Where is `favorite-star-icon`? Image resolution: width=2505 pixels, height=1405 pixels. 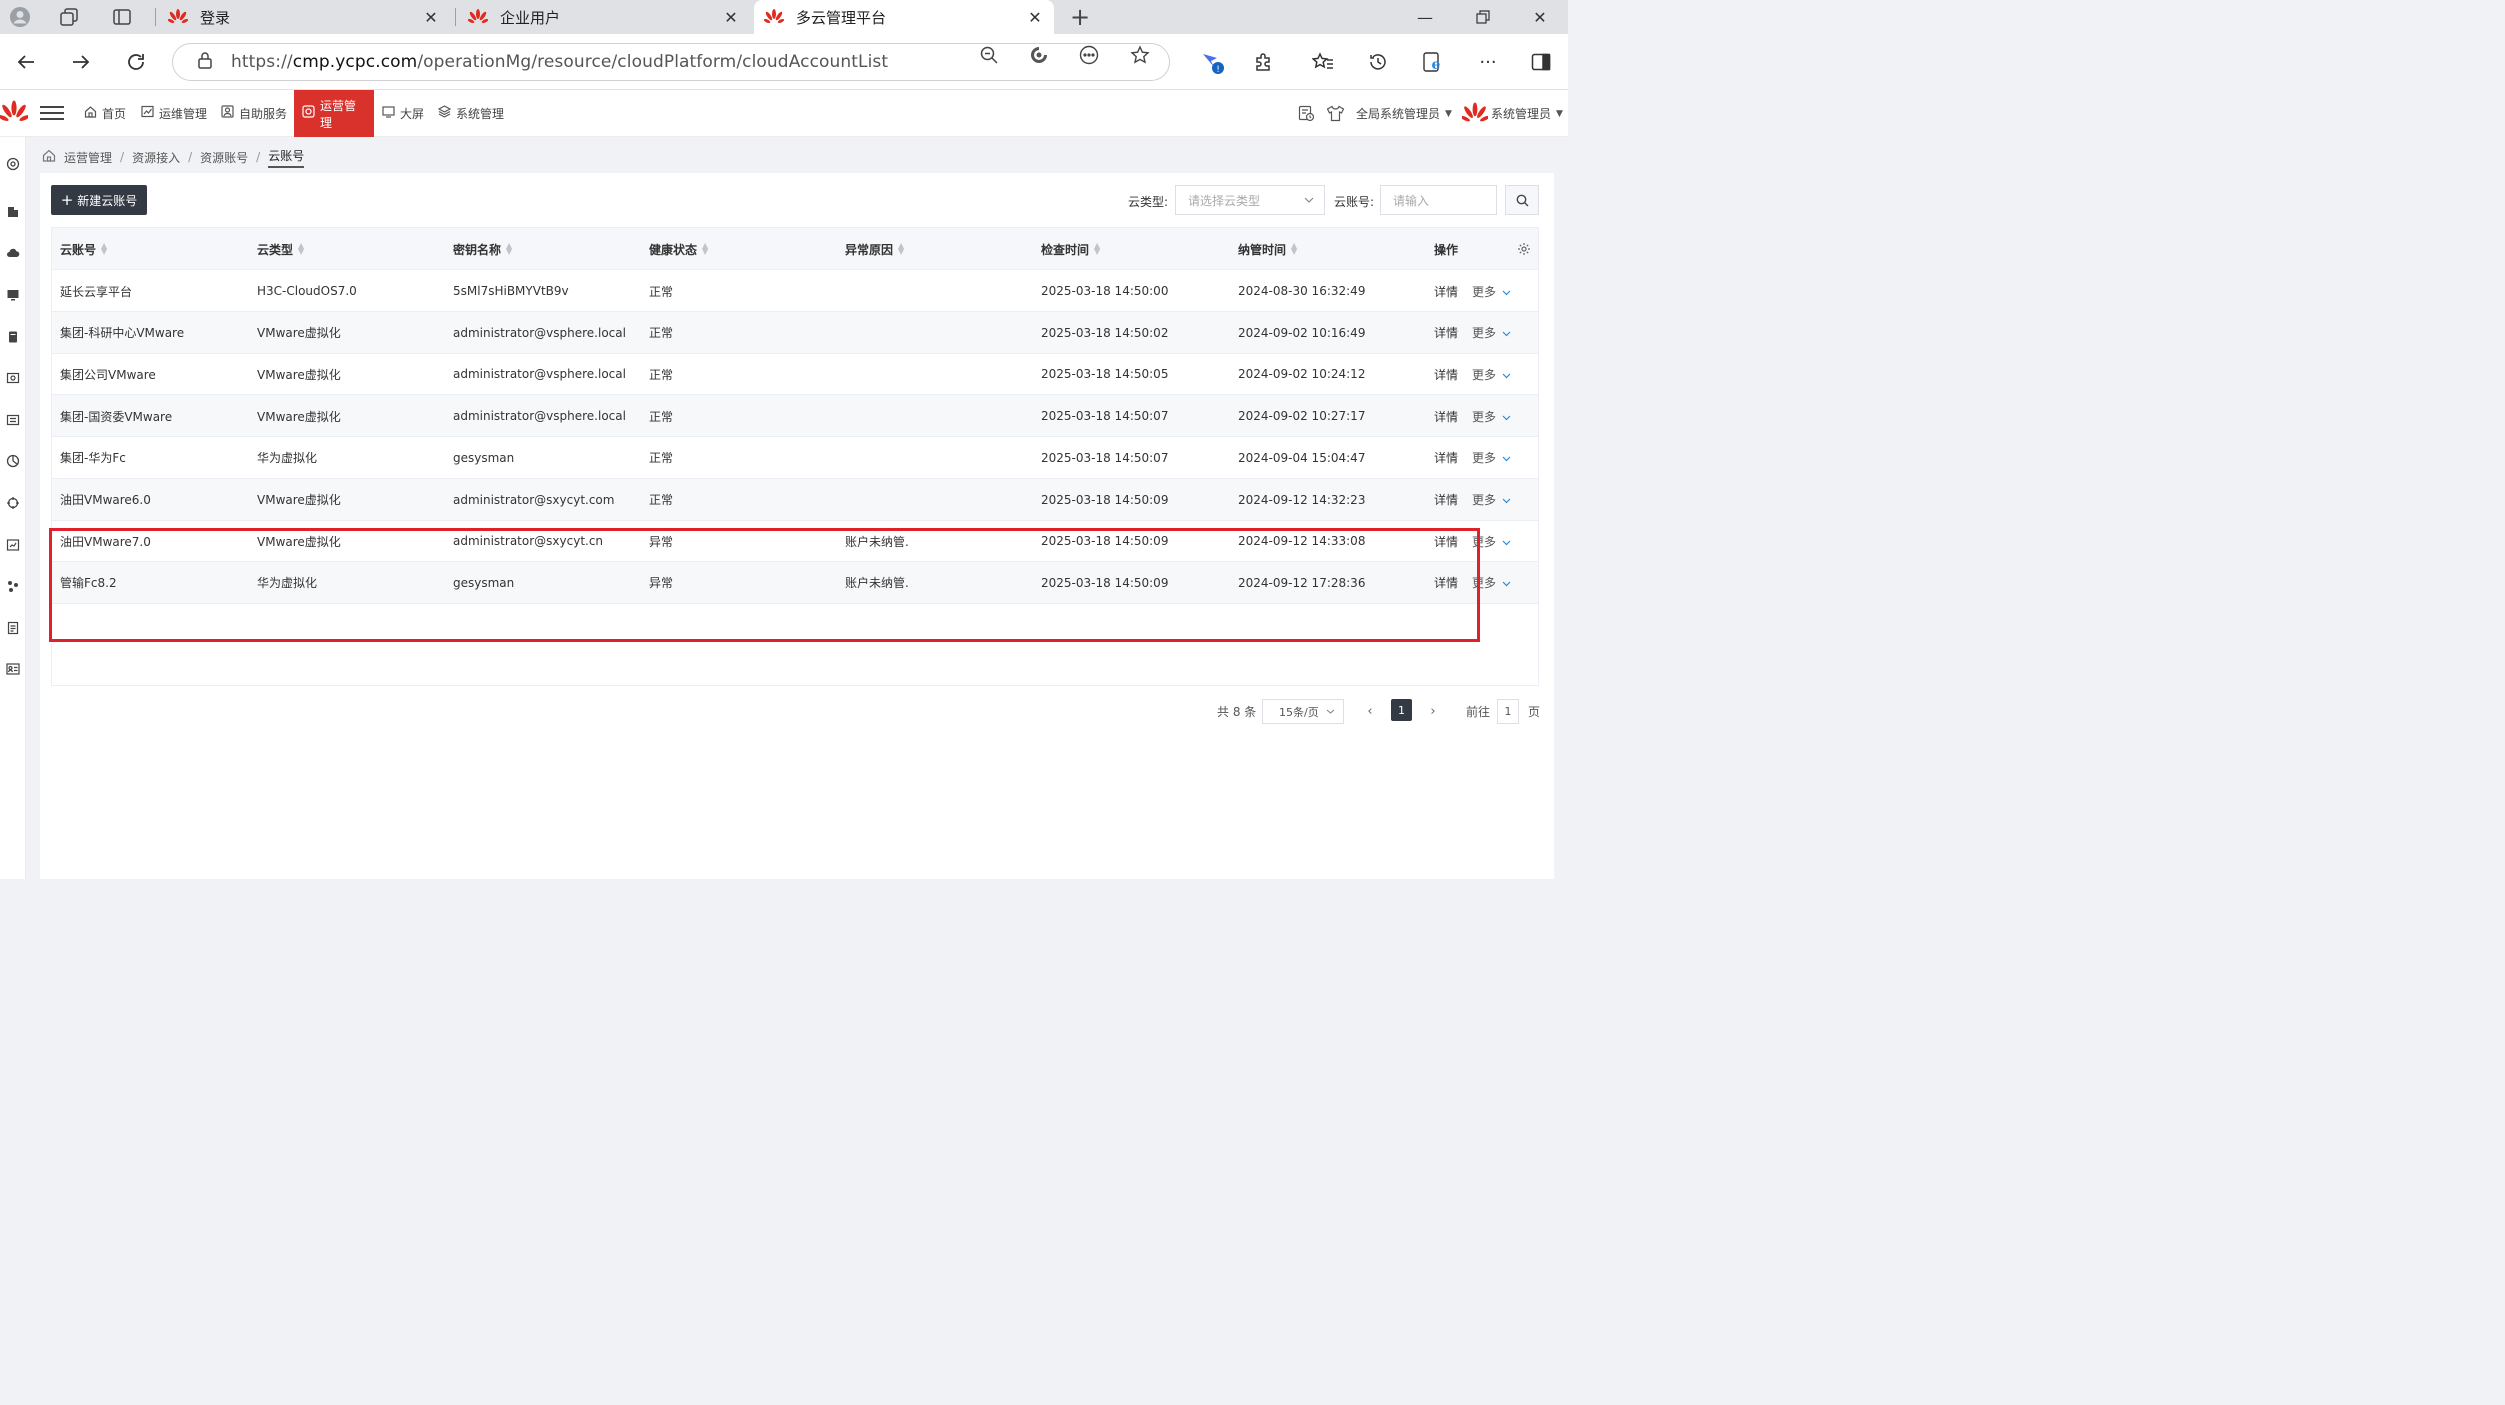 favorite-star-icon is located at coordinates (1140, 55).